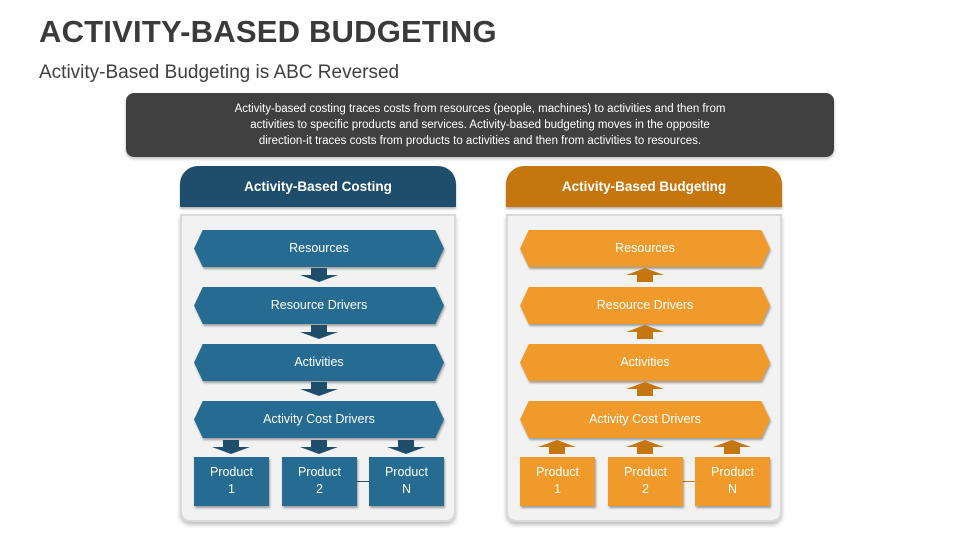 This screenshot has width=960, height=540. I want to click on page-subtitle: Activity-Based Budgeting is ABC Reversed, so click(219, 72).